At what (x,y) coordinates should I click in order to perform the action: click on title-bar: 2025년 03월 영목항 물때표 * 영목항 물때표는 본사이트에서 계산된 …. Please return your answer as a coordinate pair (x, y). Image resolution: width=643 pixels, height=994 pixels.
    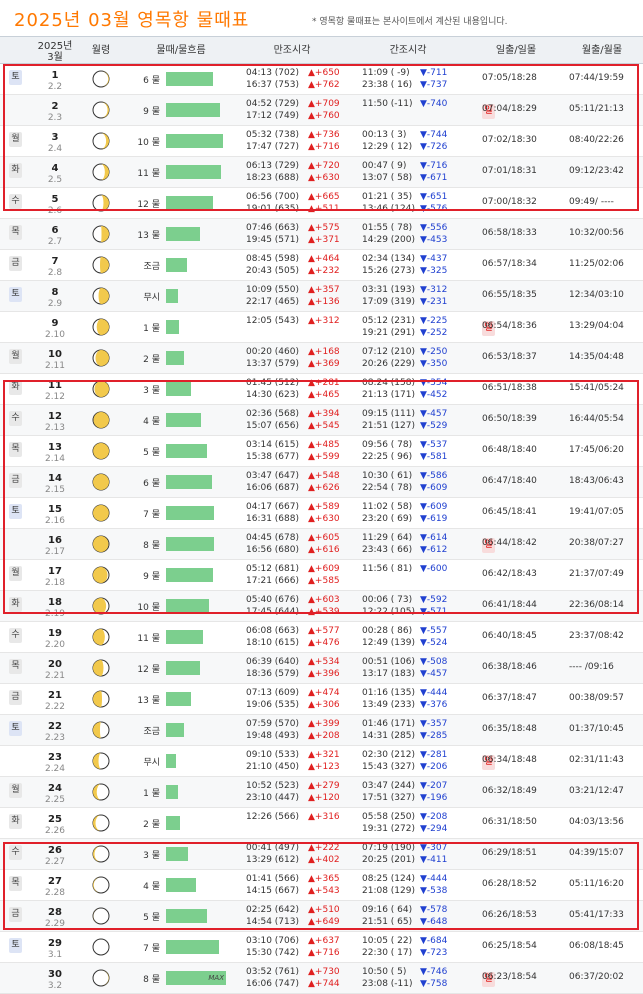
    Looking at the image, I should click on (321, 16).